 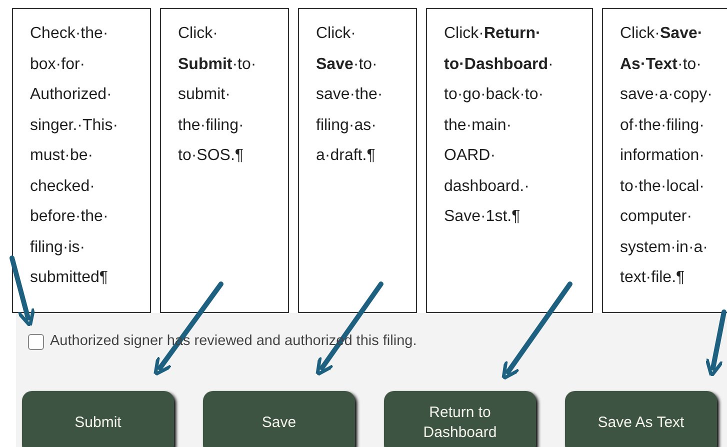 What do you see at coordinates (460, 418) in the screenshot?
I see `action-button: Return to Dashboard` at bounding box center [460, 418].